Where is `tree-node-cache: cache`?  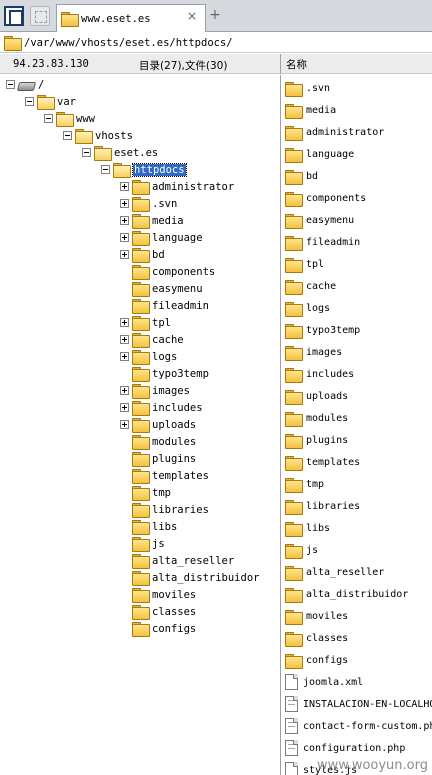 tree-node-cache: cache is located at coordinates (152, 339).